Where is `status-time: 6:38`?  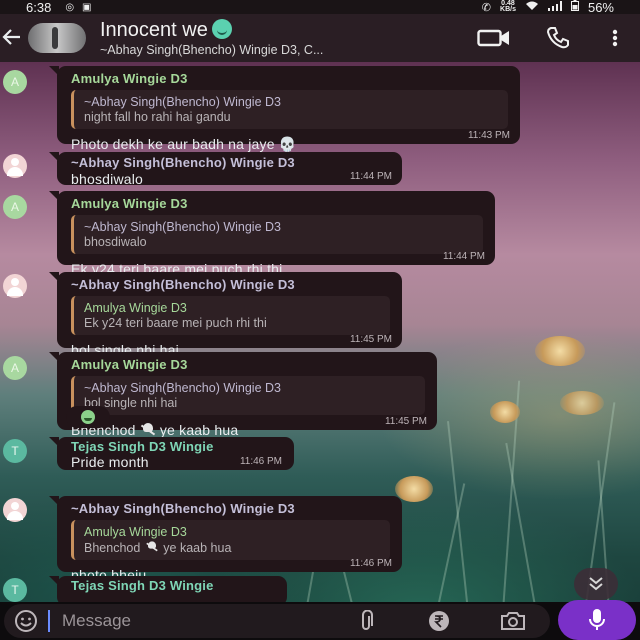 status-time: 6:38 is located at coordinates (39, 7).